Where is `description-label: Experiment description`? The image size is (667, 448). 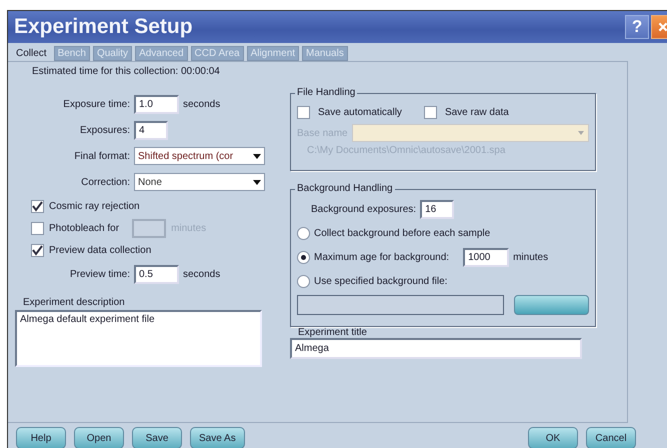
description-label: Experiment description is located at coordinates (74, 302).